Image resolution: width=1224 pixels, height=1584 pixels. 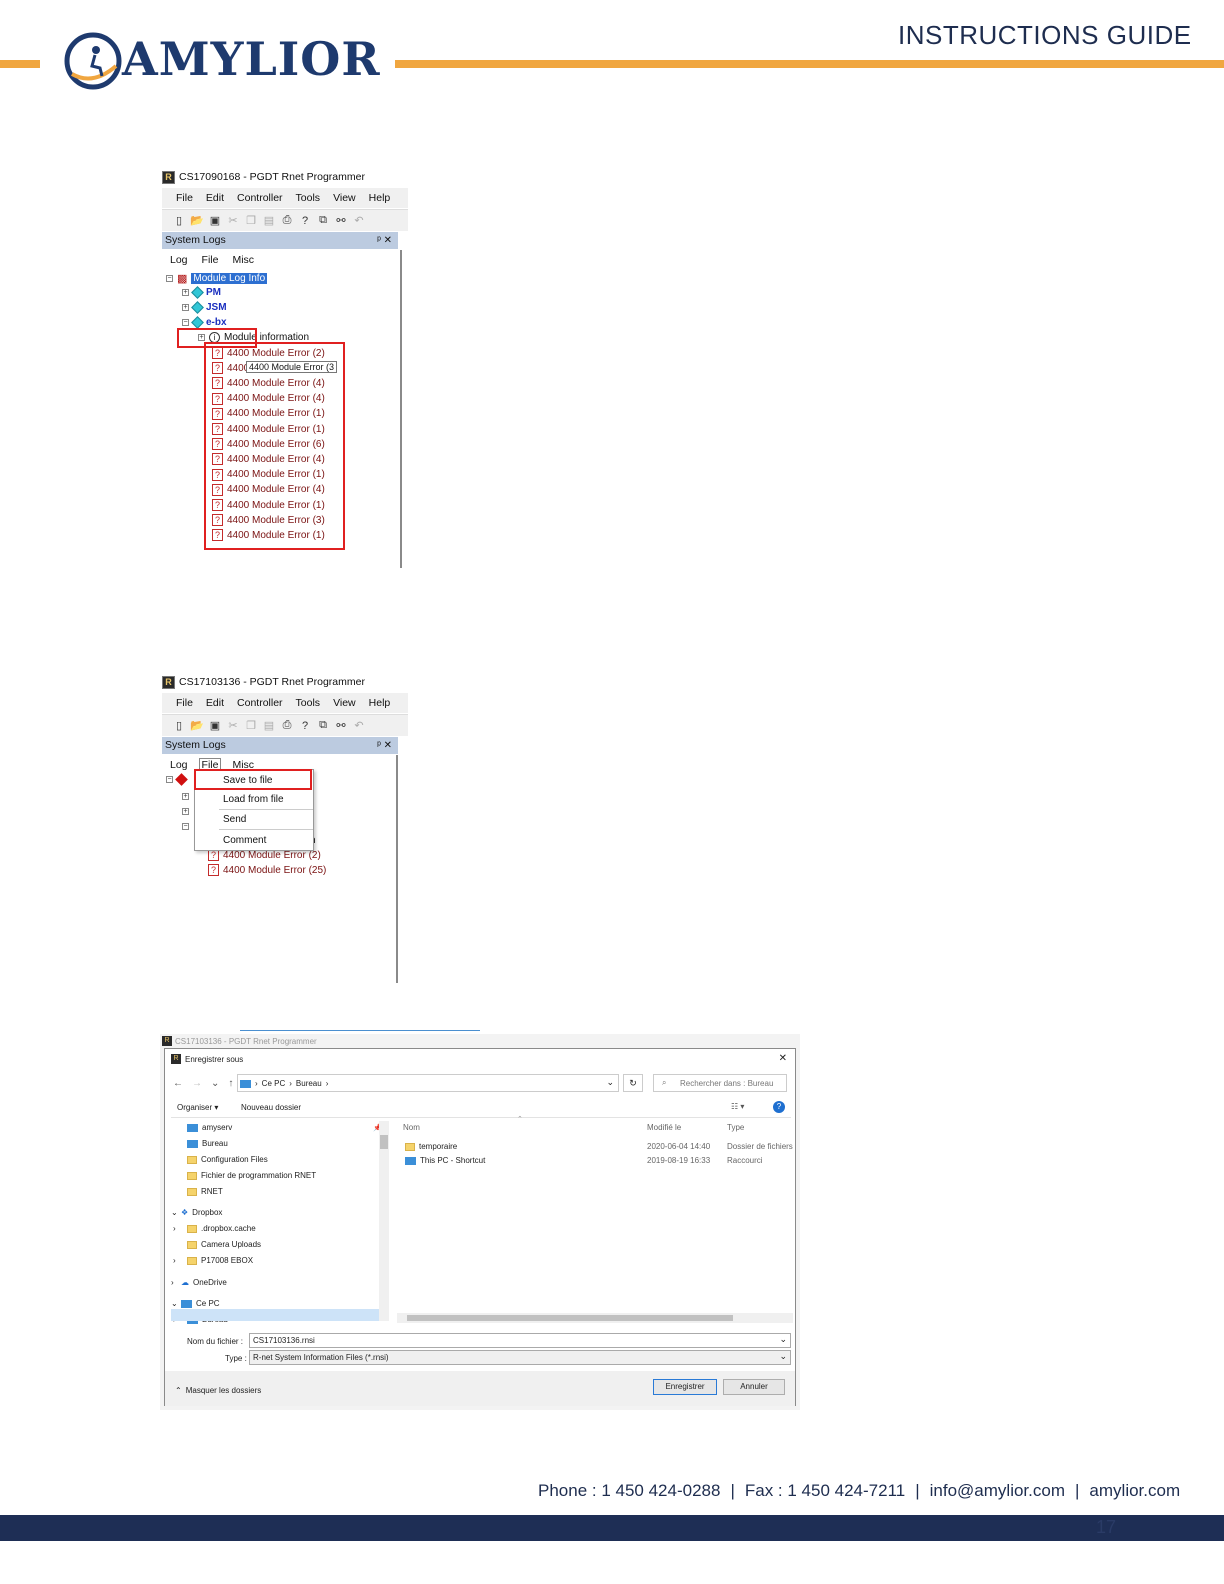 I want to click on column-header-modified: Modifié le, so click(x=664, y=1127).